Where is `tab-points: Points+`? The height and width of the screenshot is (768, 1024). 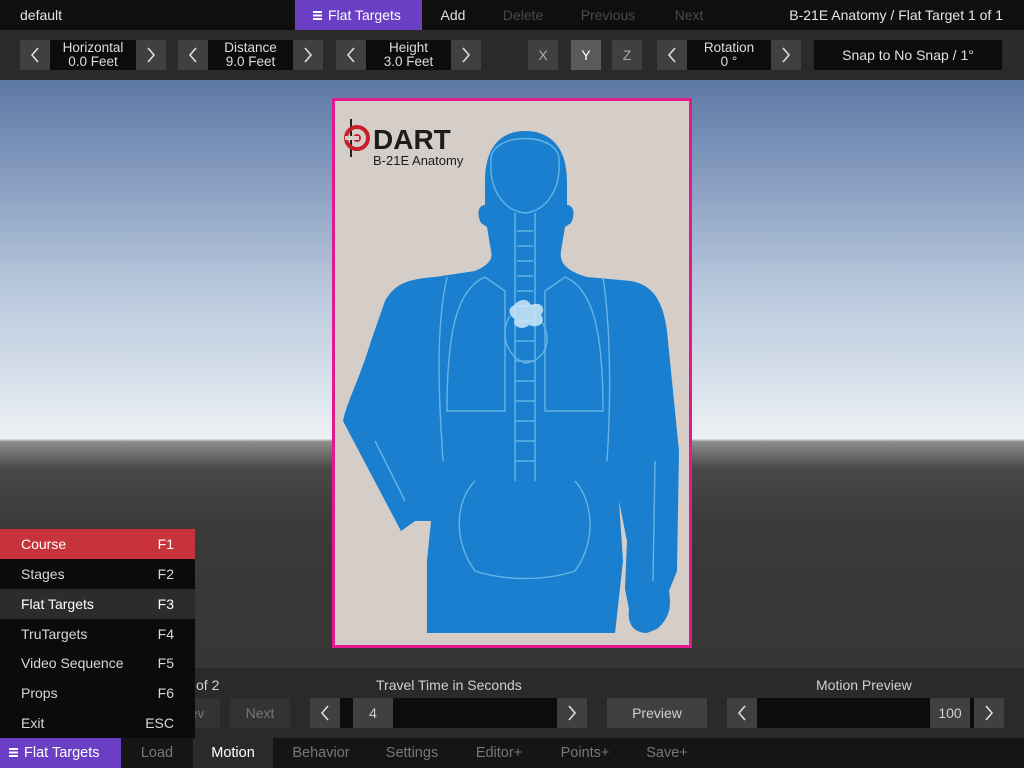 tab-points: Points+ is located at coordinates (585, 753).